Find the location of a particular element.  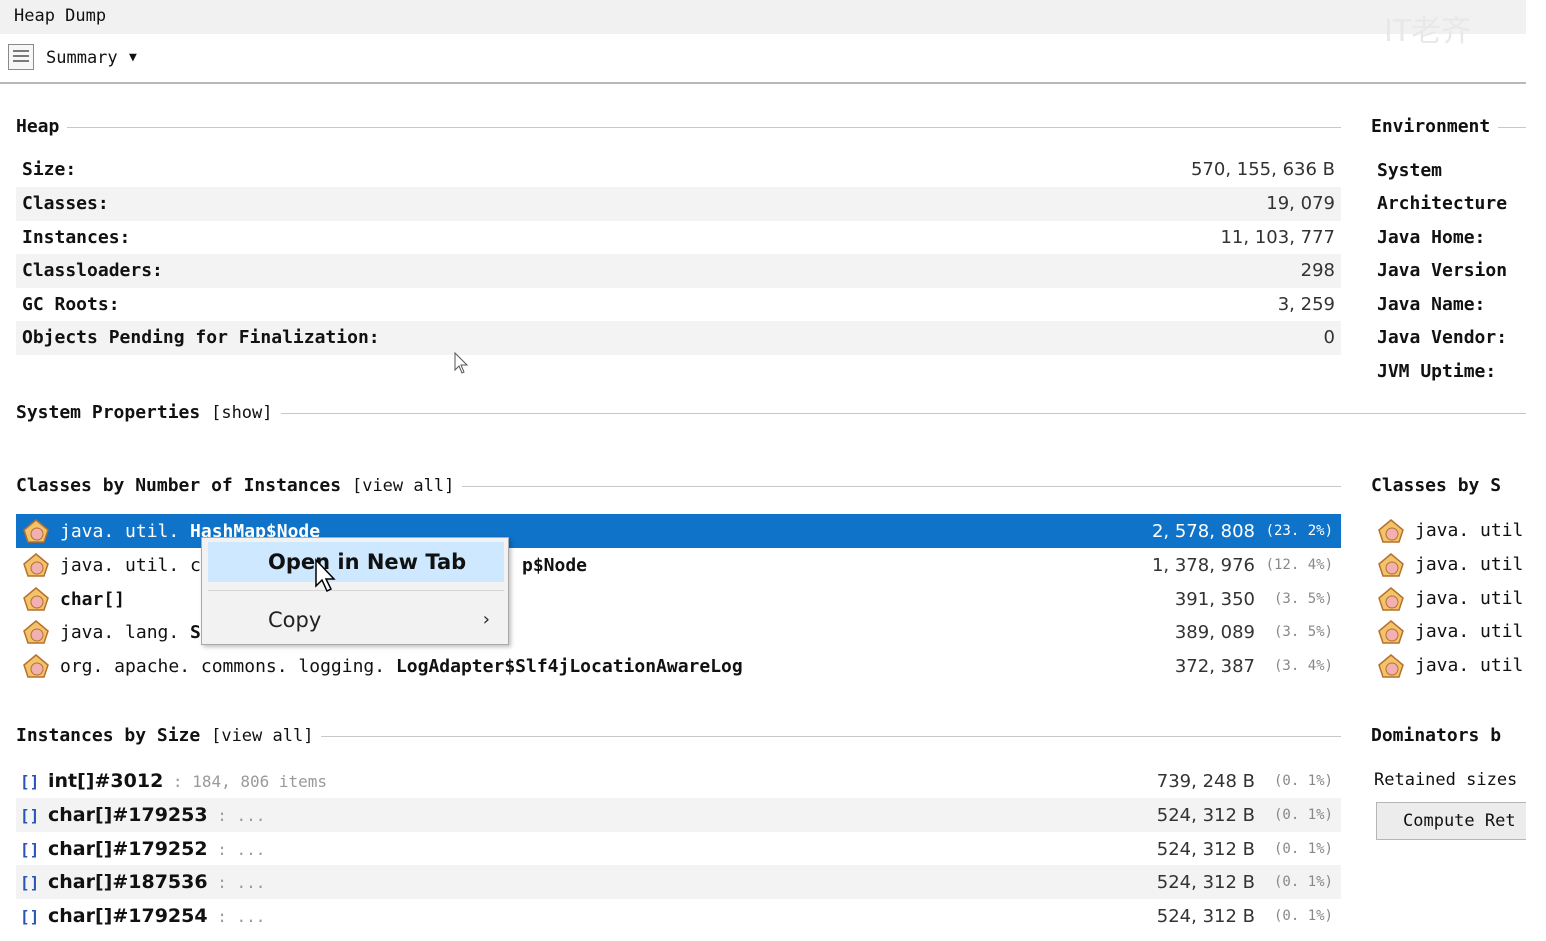

heap-section-title: Heap is located at coordinates (42, 126).